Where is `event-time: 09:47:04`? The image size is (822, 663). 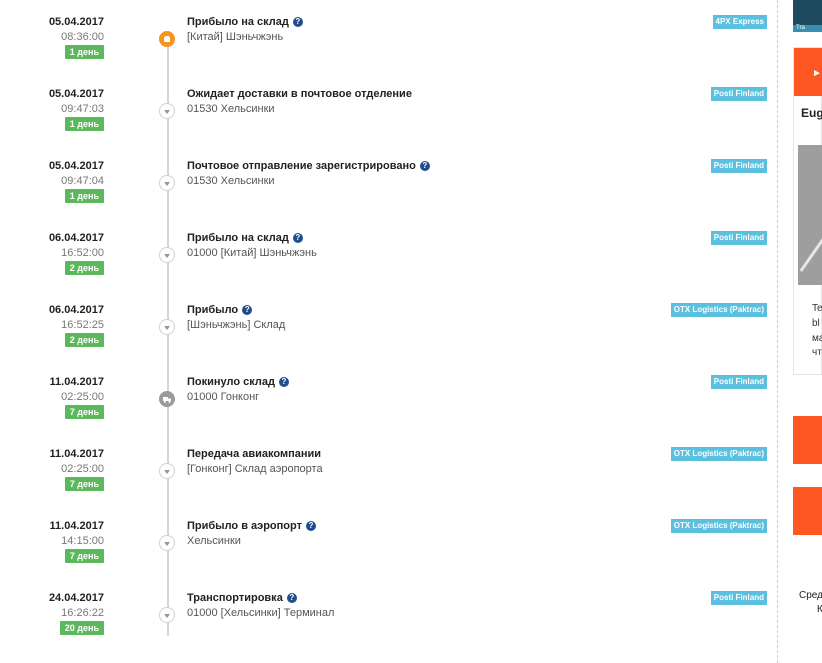
event-time: 09:47:04 is located at coordinates (82, 181).